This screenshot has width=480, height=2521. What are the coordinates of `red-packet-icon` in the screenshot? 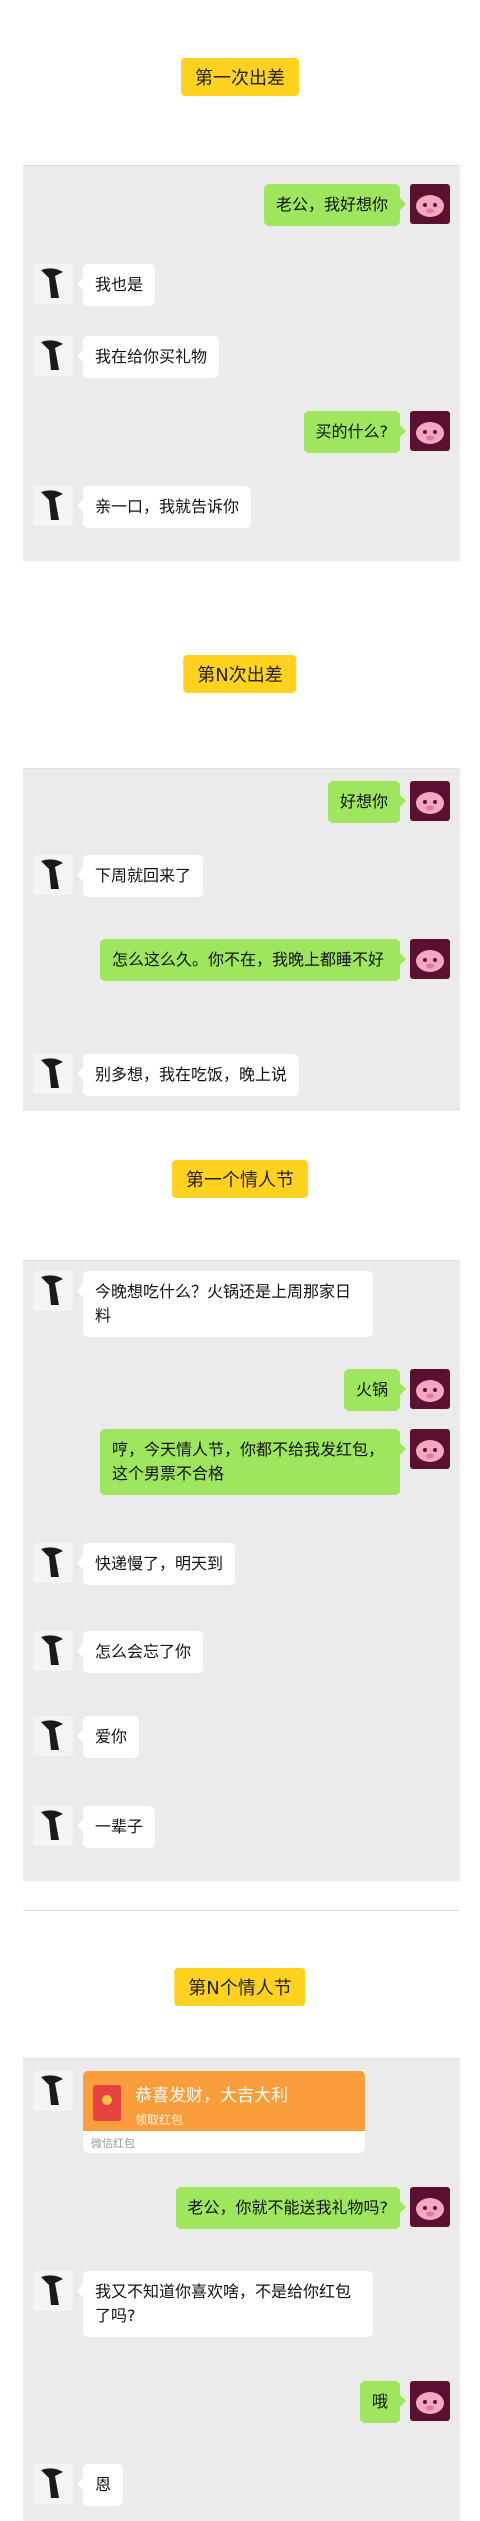 It's located at (107, 2103).